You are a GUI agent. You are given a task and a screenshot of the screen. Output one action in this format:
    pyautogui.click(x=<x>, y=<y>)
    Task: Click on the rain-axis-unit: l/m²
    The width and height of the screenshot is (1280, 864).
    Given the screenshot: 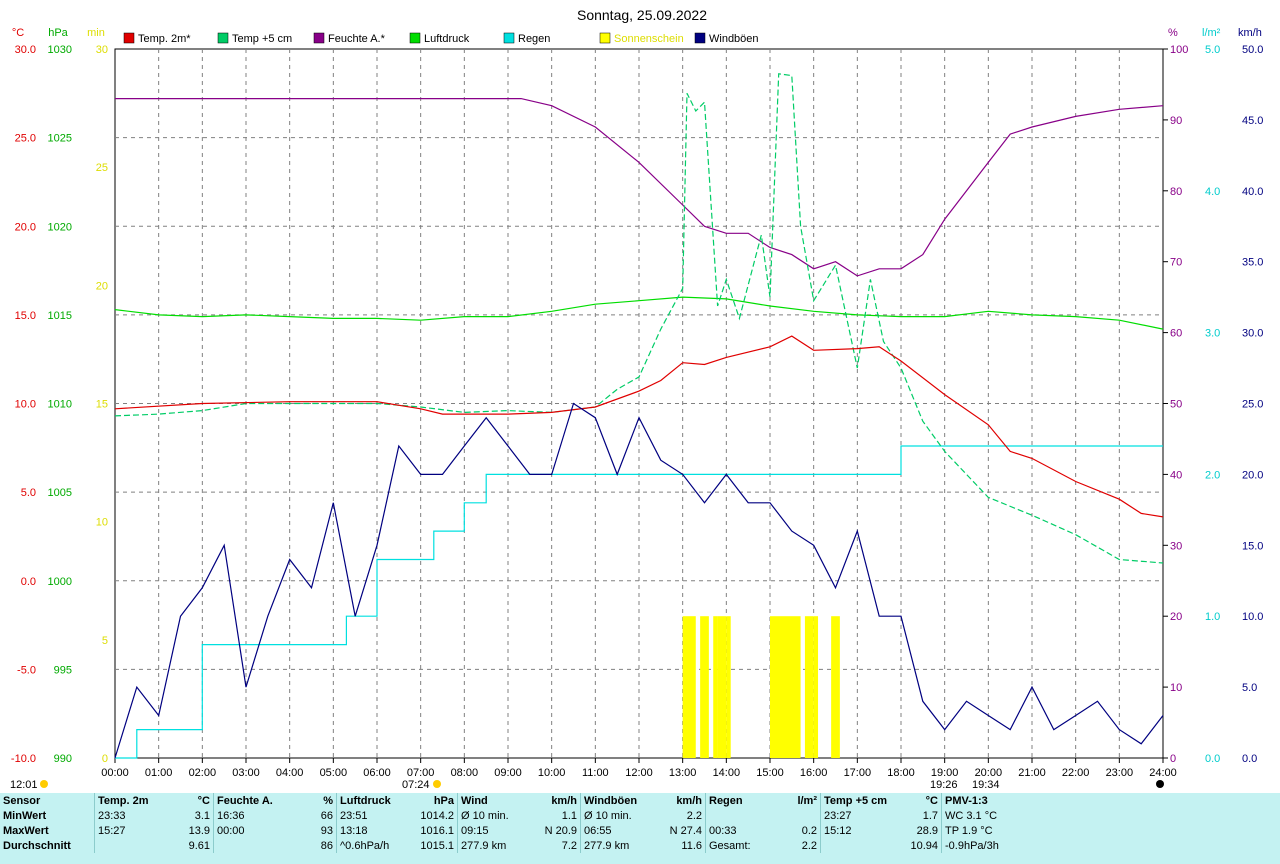 What is the action you would take?
    pyautogui.click(x=1211, y=33)
    